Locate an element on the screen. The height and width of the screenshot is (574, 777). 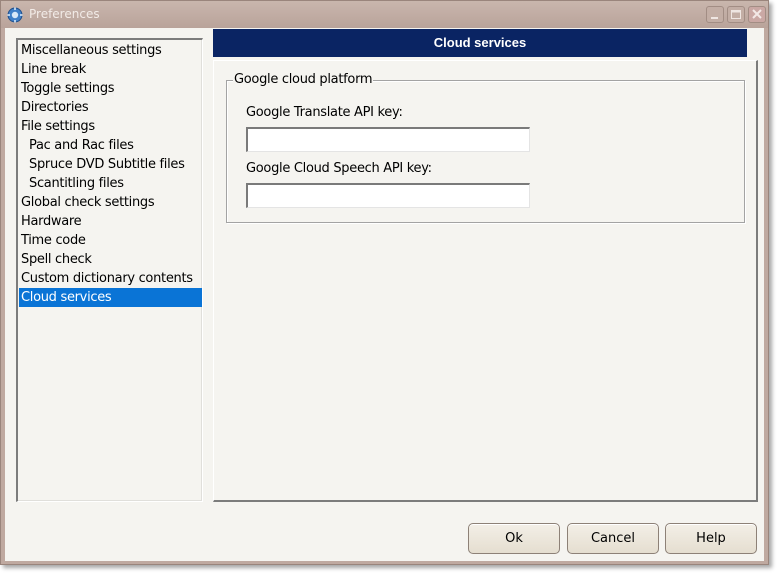
sidebar-item-time-code: Time code is located at coordinates (110, 240).